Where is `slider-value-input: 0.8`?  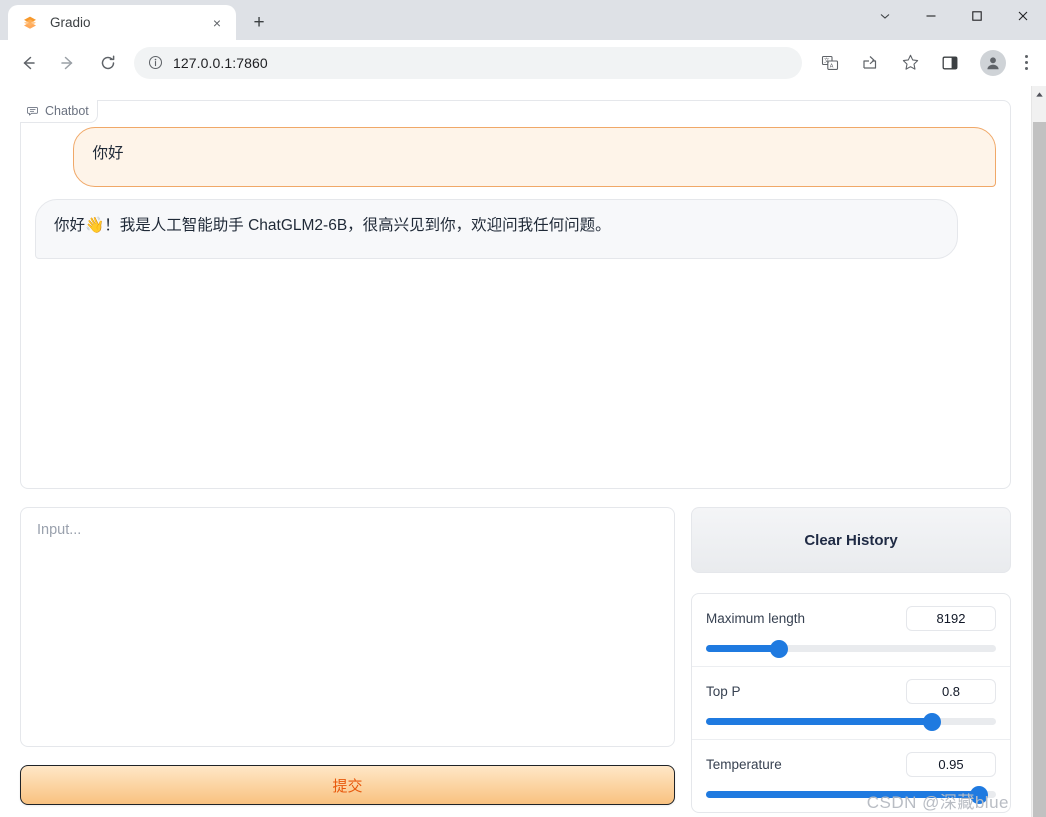 slider-value-input: 0.8 is located at coordinates (951, 691).